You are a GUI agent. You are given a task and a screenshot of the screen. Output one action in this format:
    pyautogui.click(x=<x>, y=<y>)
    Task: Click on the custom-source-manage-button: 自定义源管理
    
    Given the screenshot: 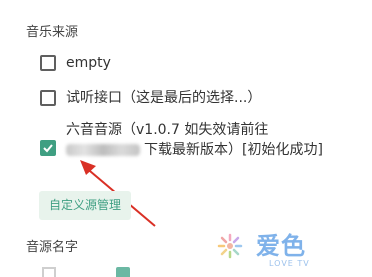 What is the action you would take?
    pyautogui.click(x=85, y=205)
    